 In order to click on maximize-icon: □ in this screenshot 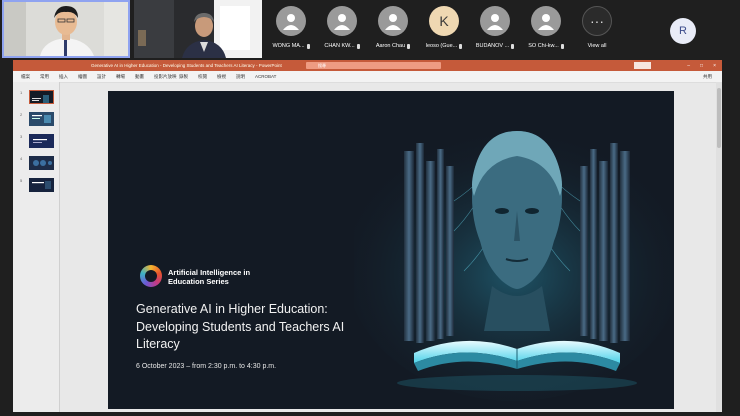, I will do `click(701, 66)`.